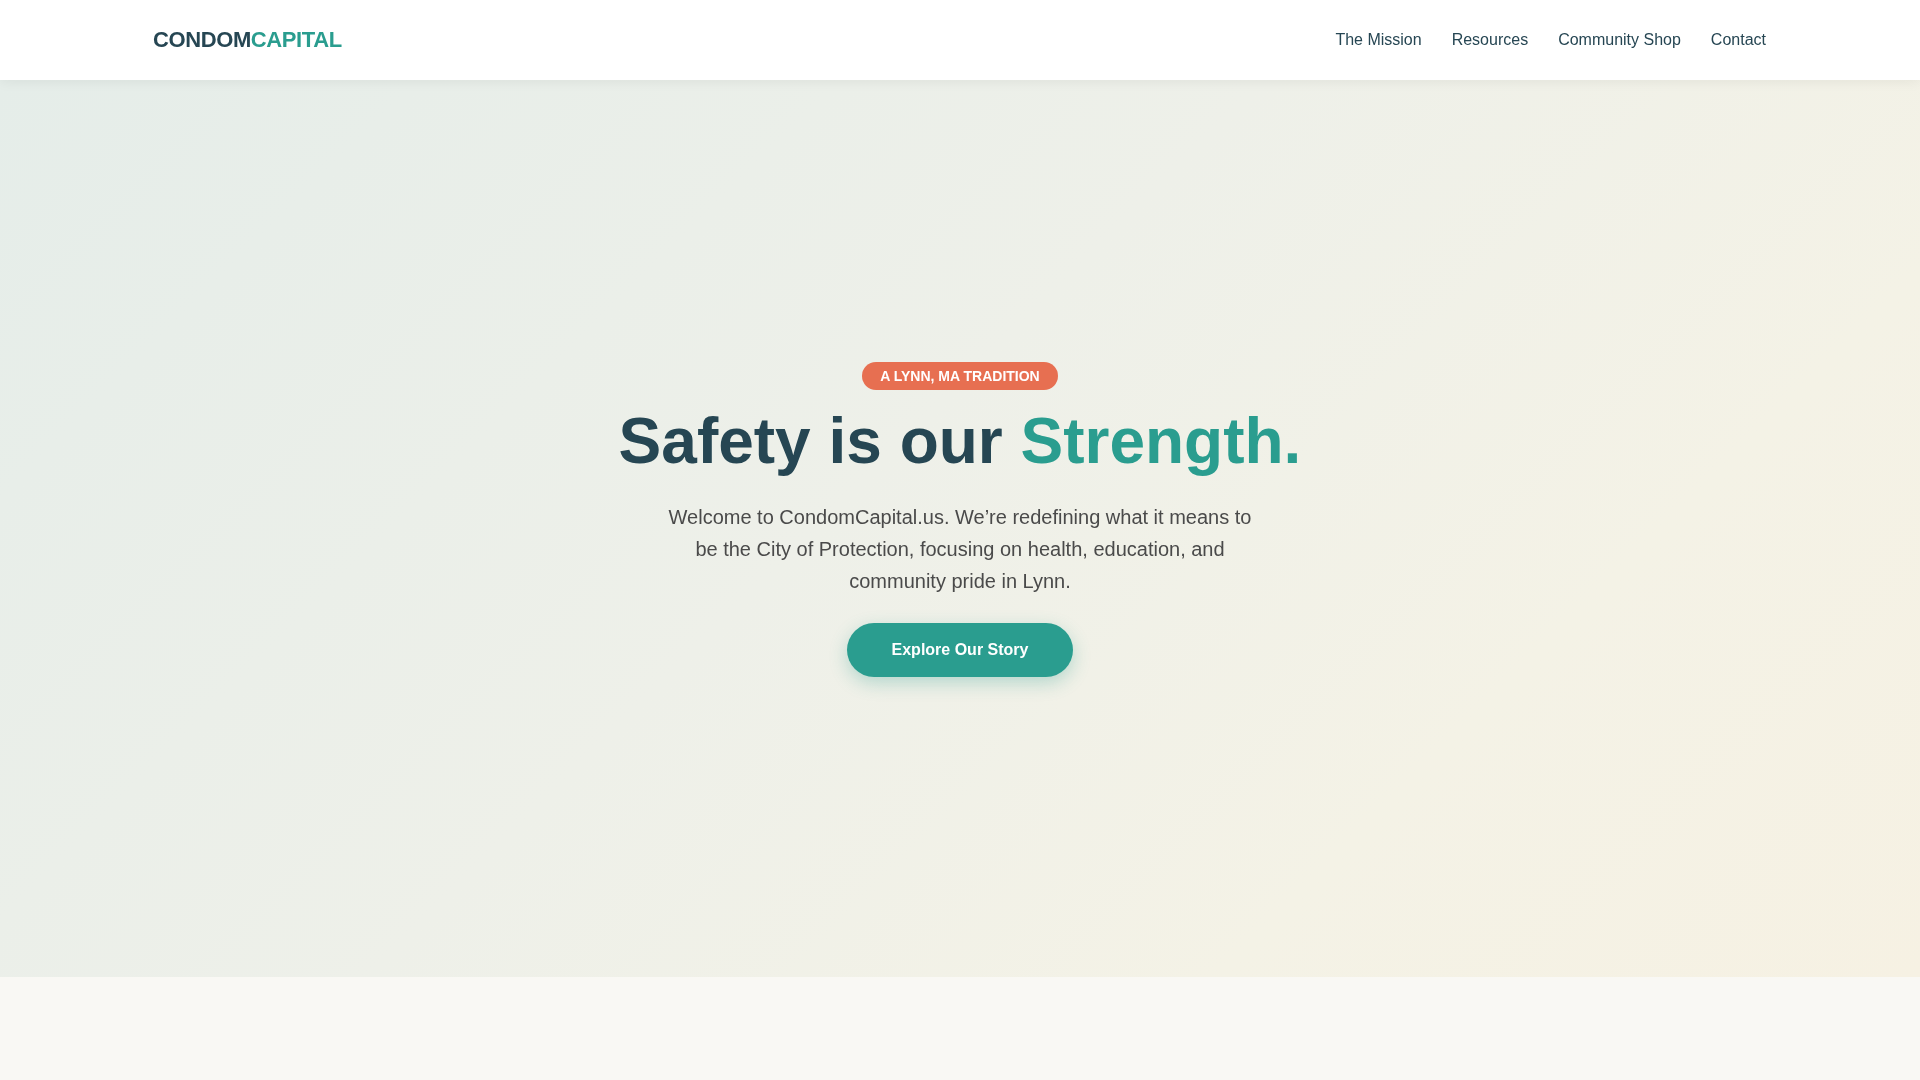 This screenshot has height=1080, width=1920. Describe the element at coordinates (960, 549) in the screenshot. I see `hero-intro-text: Welcome to CondomCapital.us. We’re redefining what it means to be the City of Protection, focusing on health, education, and community pride in Lynn.` at that location.